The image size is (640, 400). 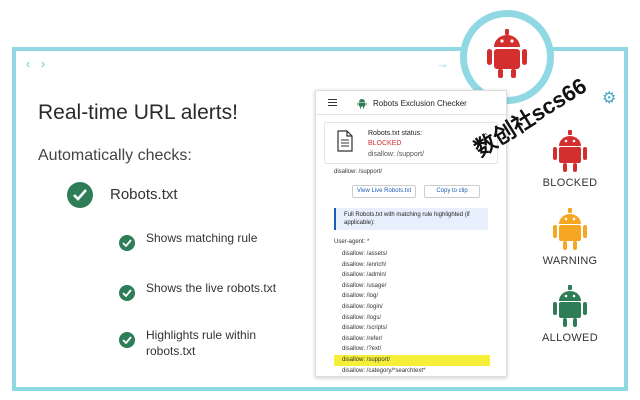 What do you see at coordinates (362, 338) in the screenshot?
I see `robots-rule-row: disallow: /refer/` at bounding box center [362, 338].